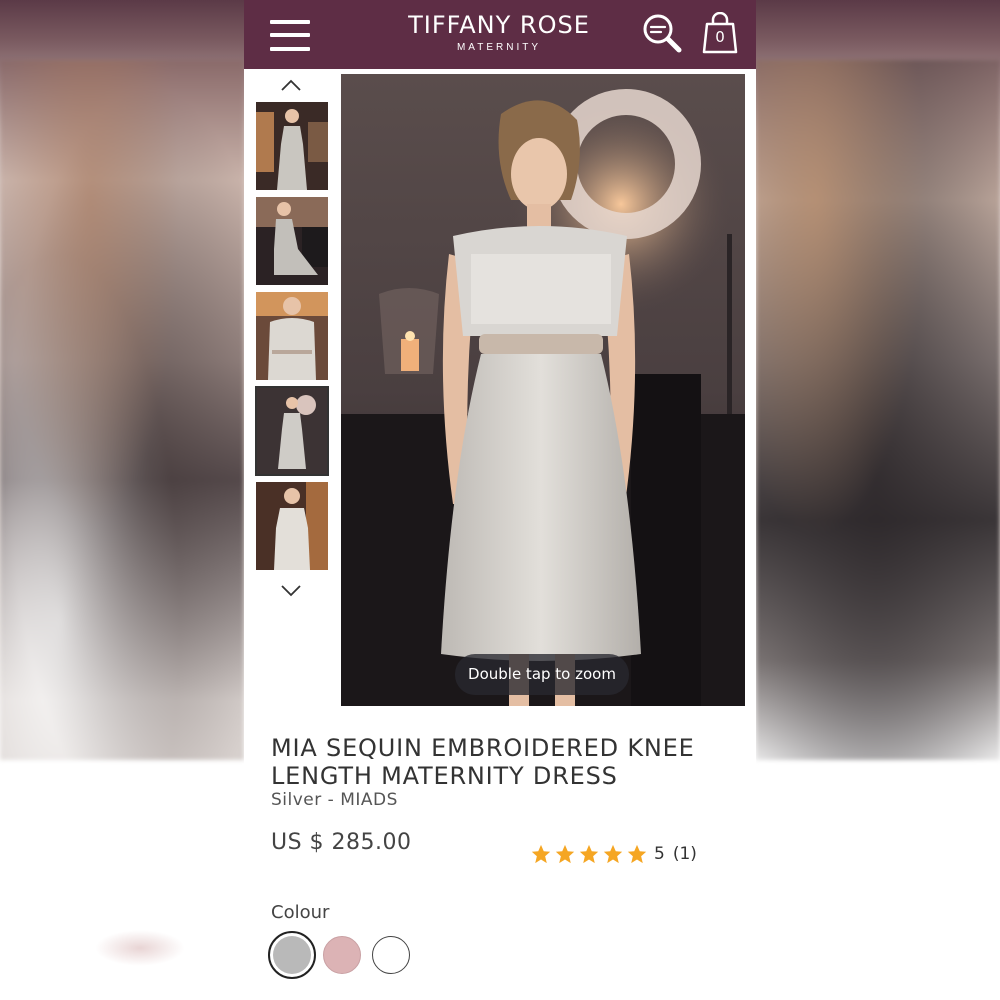  What do you see at coordinates (300, 912) in the screenshot?
I see `colour-label: Colour` at bounding box center [300, 912].